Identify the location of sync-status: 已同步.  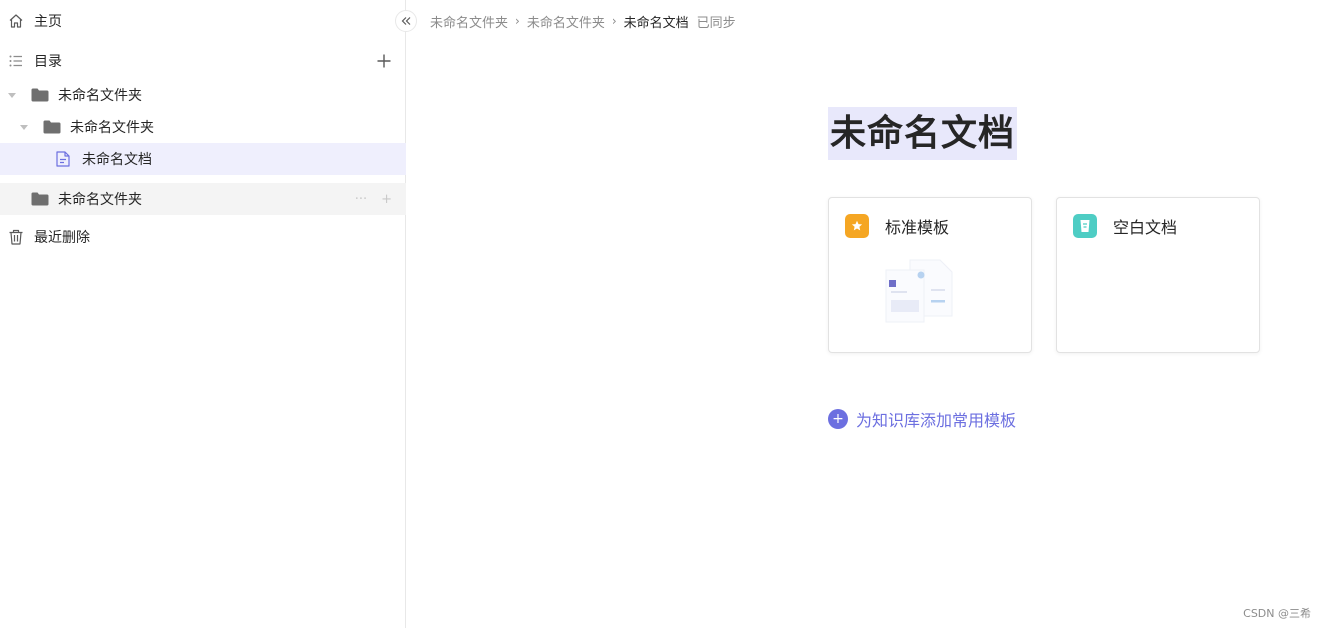
(716, 23).